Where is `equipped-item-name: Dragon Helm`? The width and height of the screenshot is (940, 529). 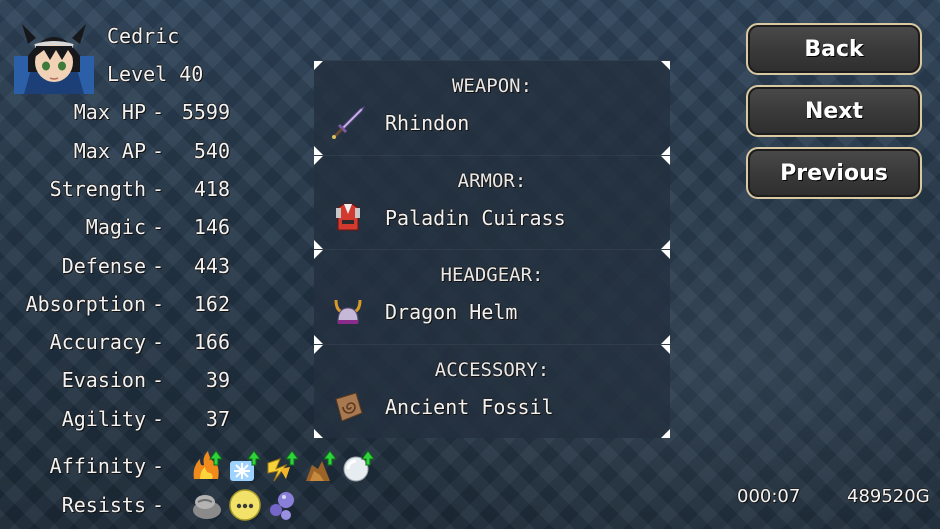
equipped-item-name: Dragon Helm is located at coordinates (451, 312).